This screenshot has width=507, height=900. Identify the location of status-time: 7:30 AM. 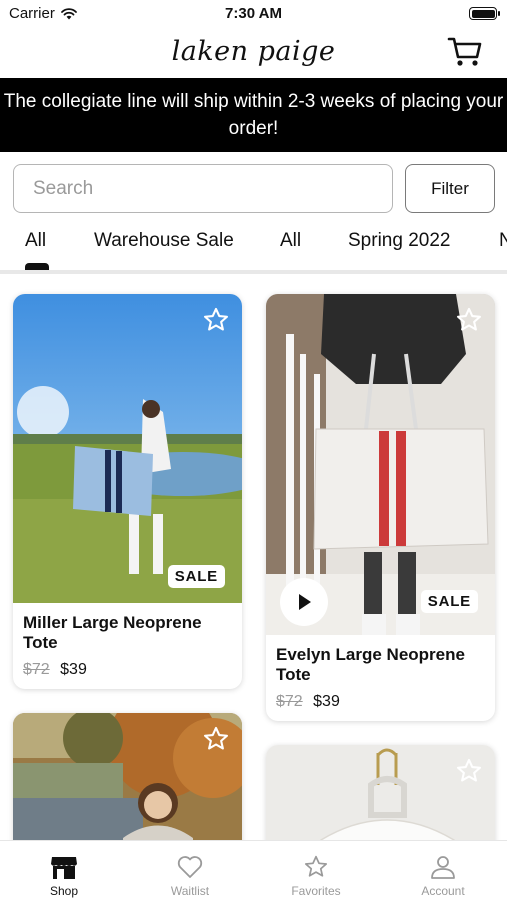
(253, 13).